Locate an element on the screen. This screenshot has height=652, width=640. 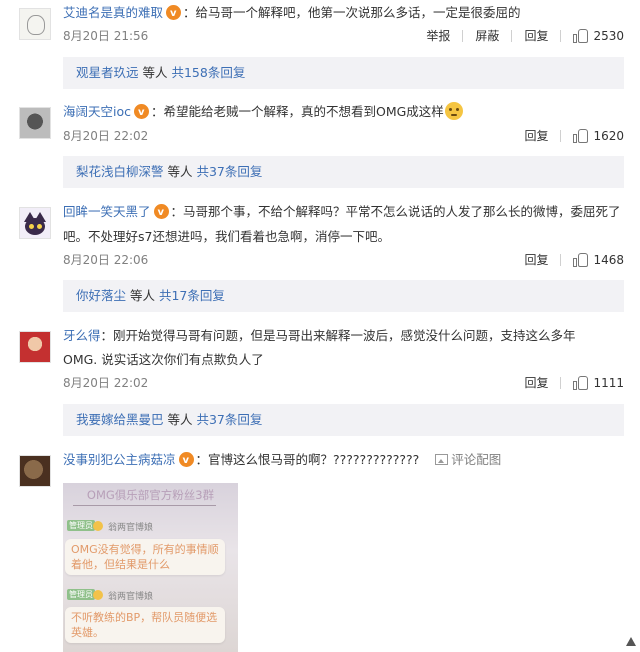
reply-summary: 你好落尘 等人 共17条回复 is located at coordinates (343, 296).